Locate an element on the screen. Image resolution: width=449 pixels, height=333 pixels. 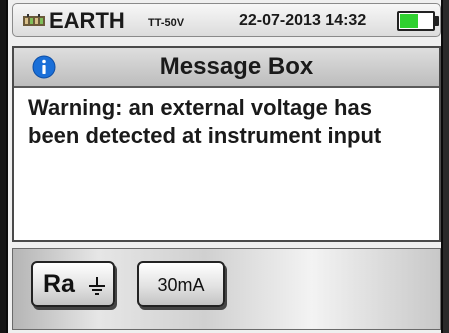
current-30ma-button: 30mA is located at coordinates (181, 284).